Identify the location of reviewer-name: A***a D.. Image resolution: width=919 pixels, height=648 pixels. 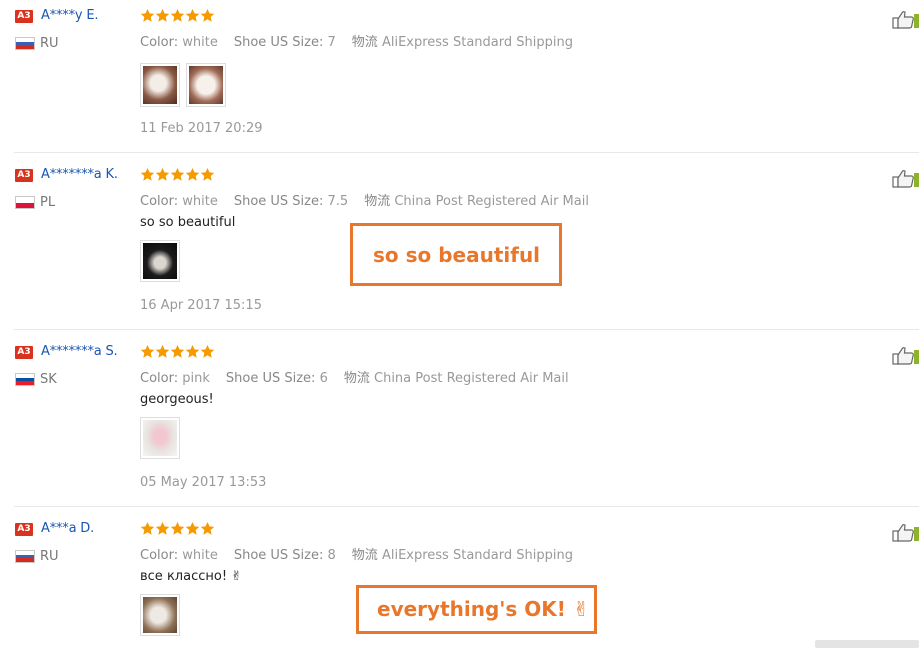
(67, 528).